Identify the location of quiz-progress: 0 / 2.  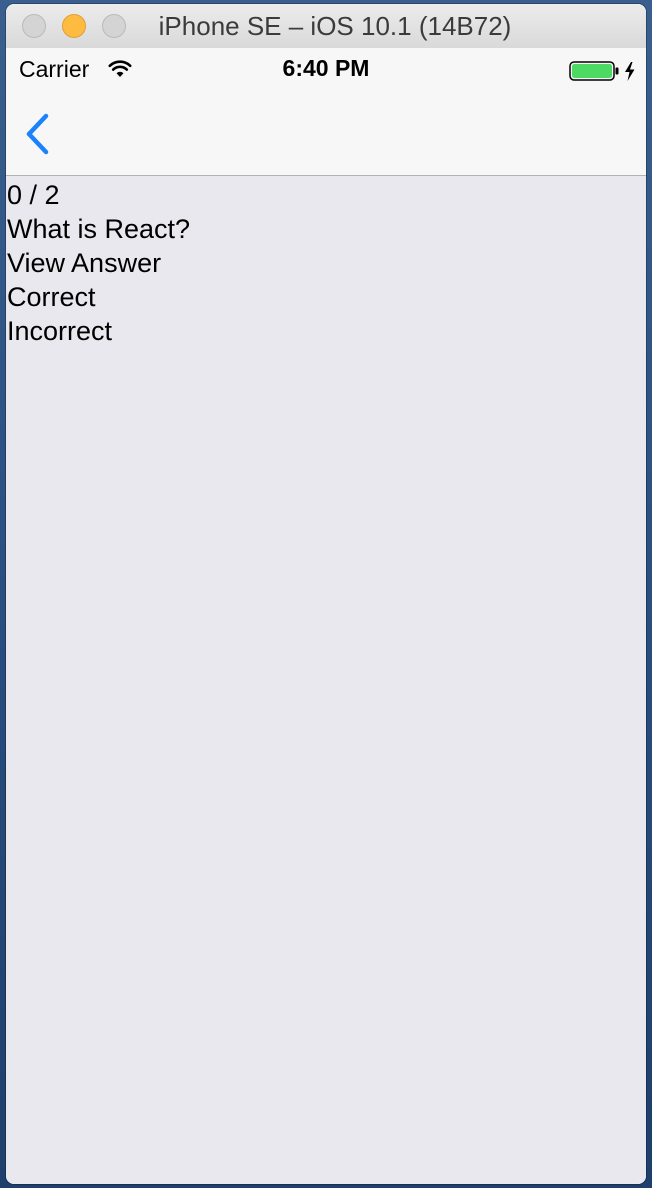
(33, 195).